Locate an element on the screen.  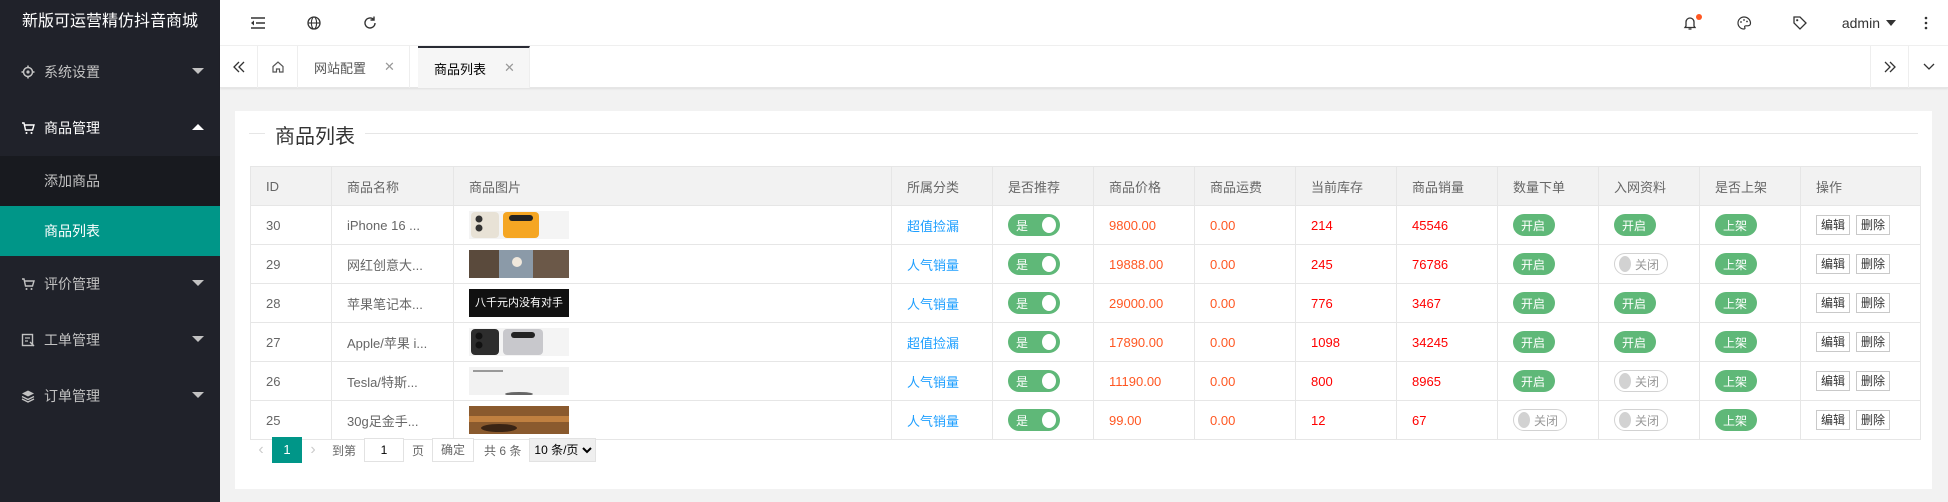
sidebar-item-add-product: 添加商品 is located at coordinates (110, 181).